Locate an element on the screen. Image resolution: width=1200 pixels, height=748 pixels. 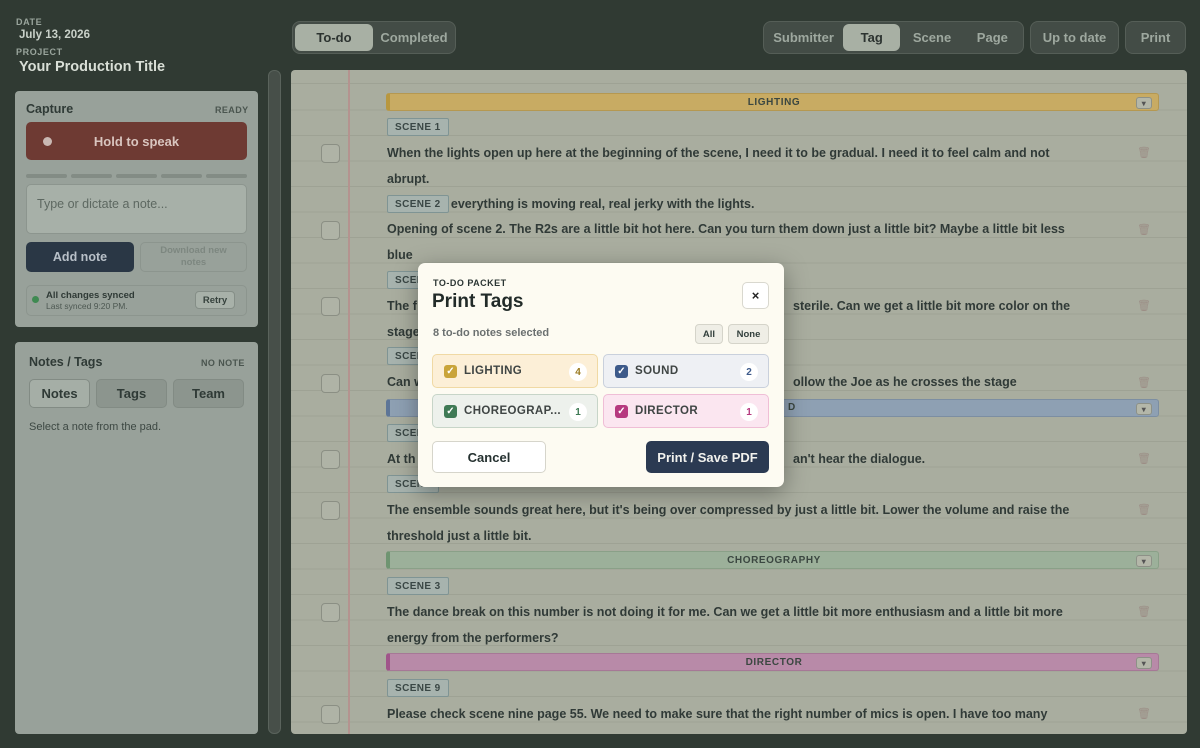
status-tabs: To-do Completed is located at coordinates (374, 37).